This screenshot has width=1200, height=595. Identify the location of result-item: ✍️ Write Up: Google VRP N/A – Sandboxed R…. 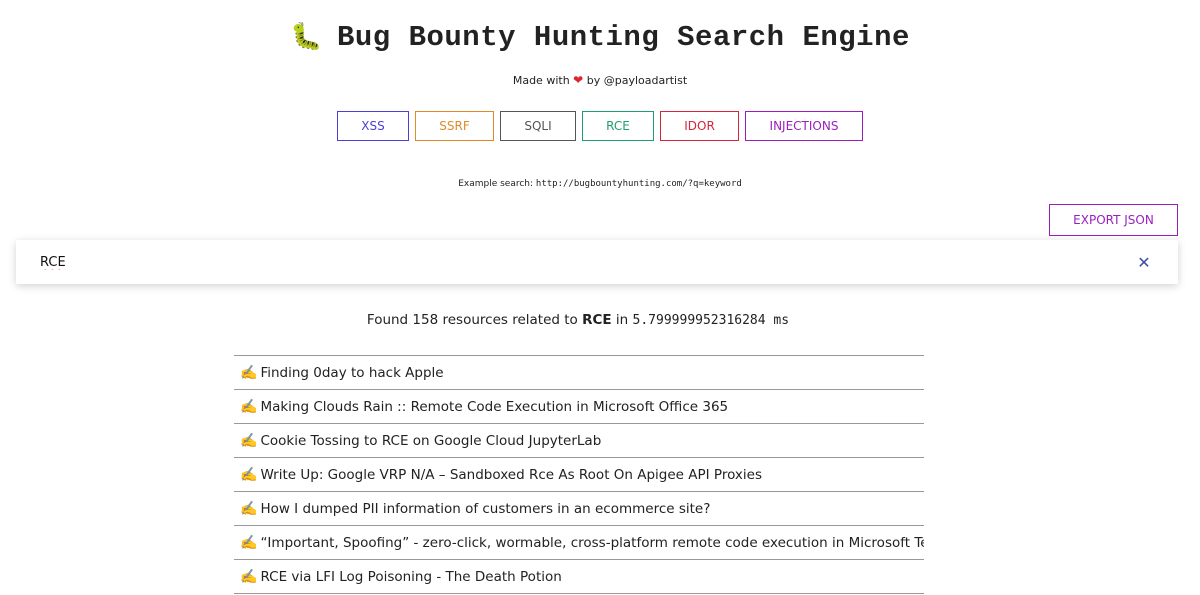
(579, 475).